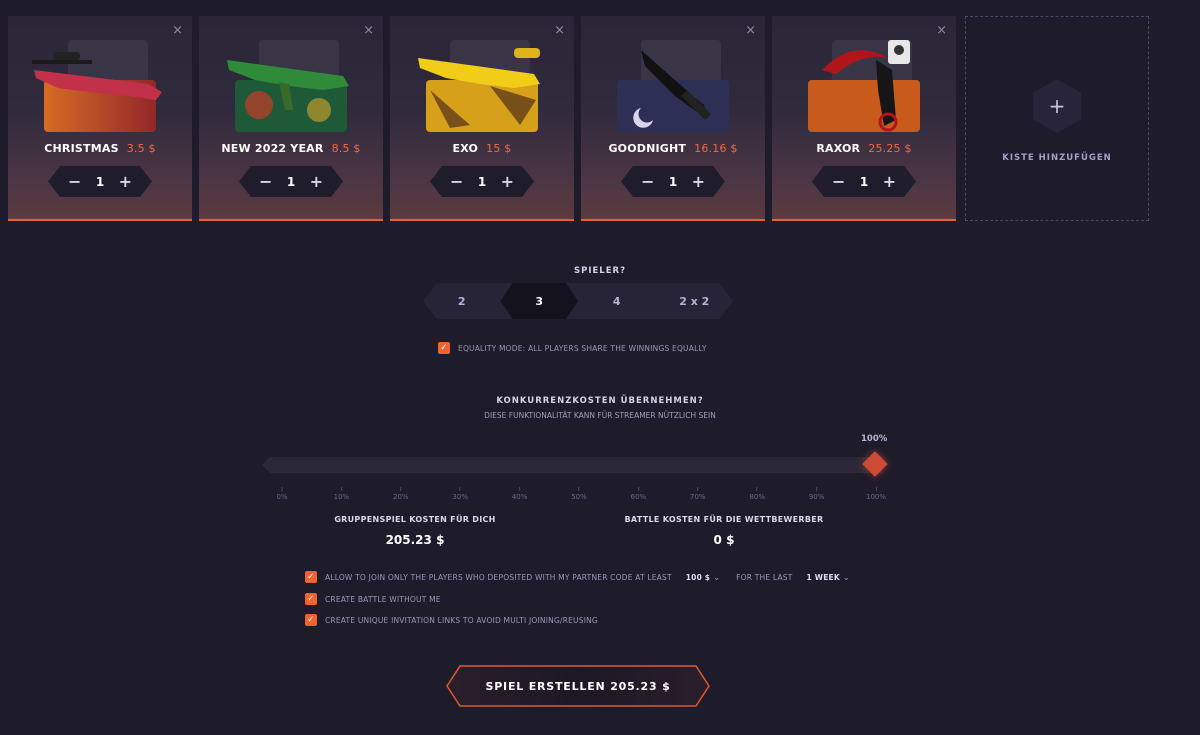 This screenshot has width=1200, height=735. I want to click on case-name: EXO, so click(465, 148).